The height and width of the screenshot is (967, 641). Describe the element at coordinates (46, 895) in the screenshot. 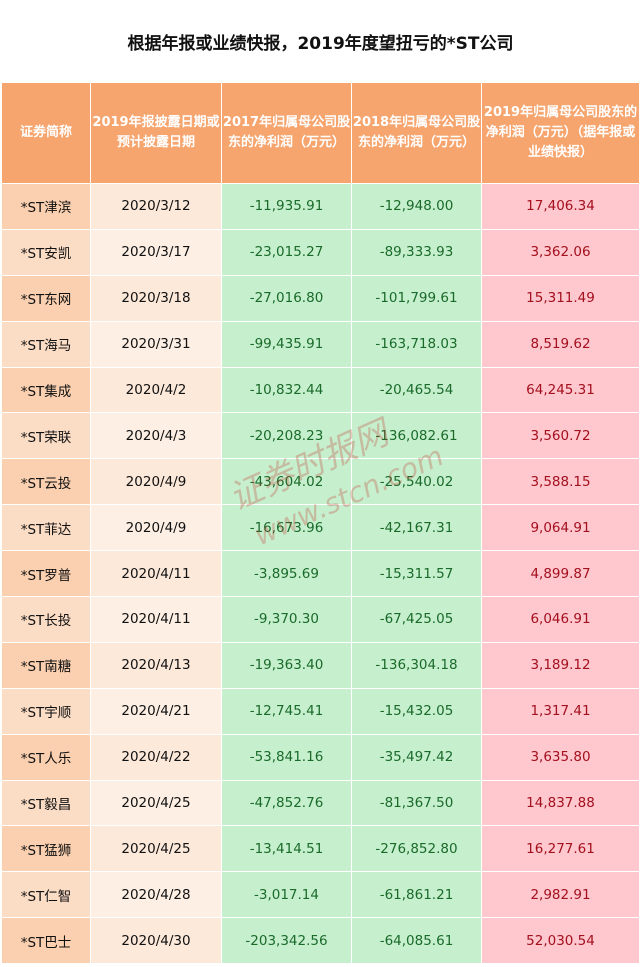

I see `cell-security-name: *ST仁智` at that location.